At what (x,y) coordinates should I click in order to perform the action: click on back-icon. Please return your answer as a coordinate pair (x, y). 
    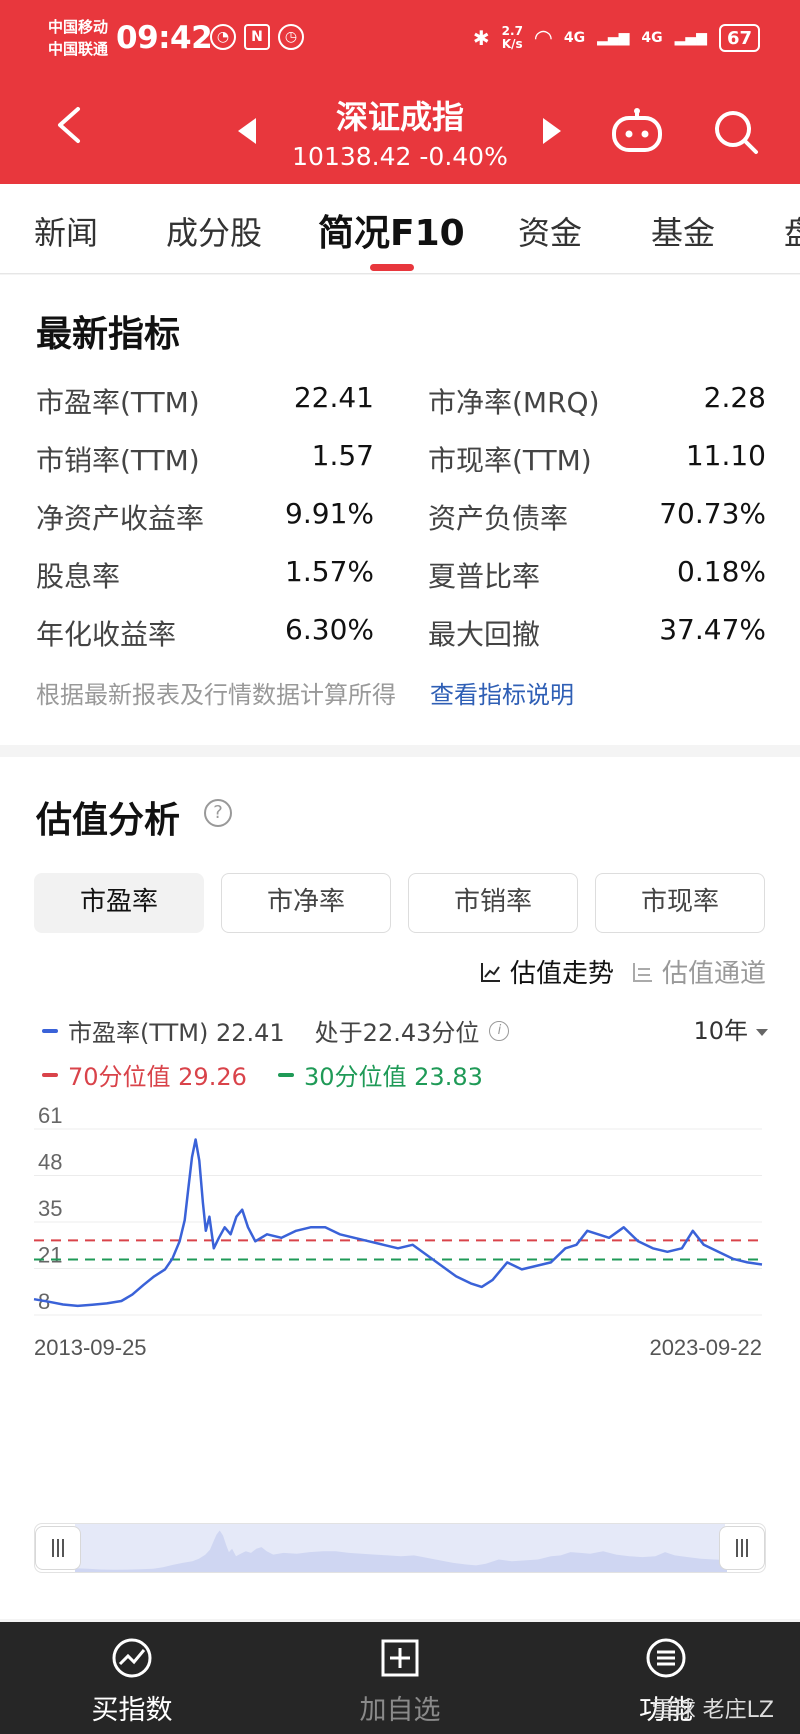
    Looking at the image, I should click on (69, 125).